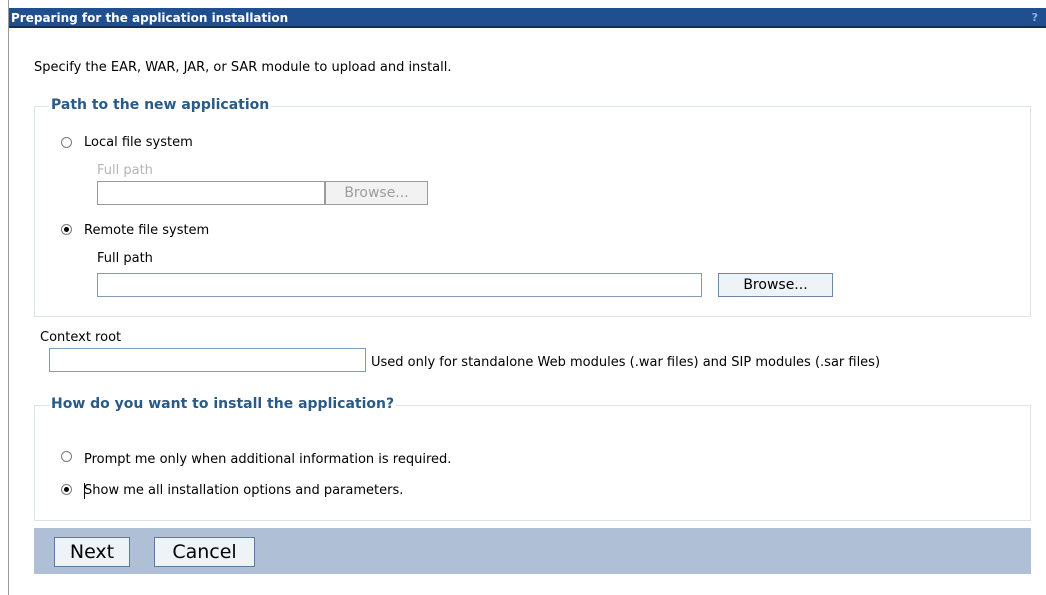 This screenshot has height=595, width=1046. Describe the element at coordinates (125, 258) in the screenshot. I see `remote-full-path-label: Full path` at that location.